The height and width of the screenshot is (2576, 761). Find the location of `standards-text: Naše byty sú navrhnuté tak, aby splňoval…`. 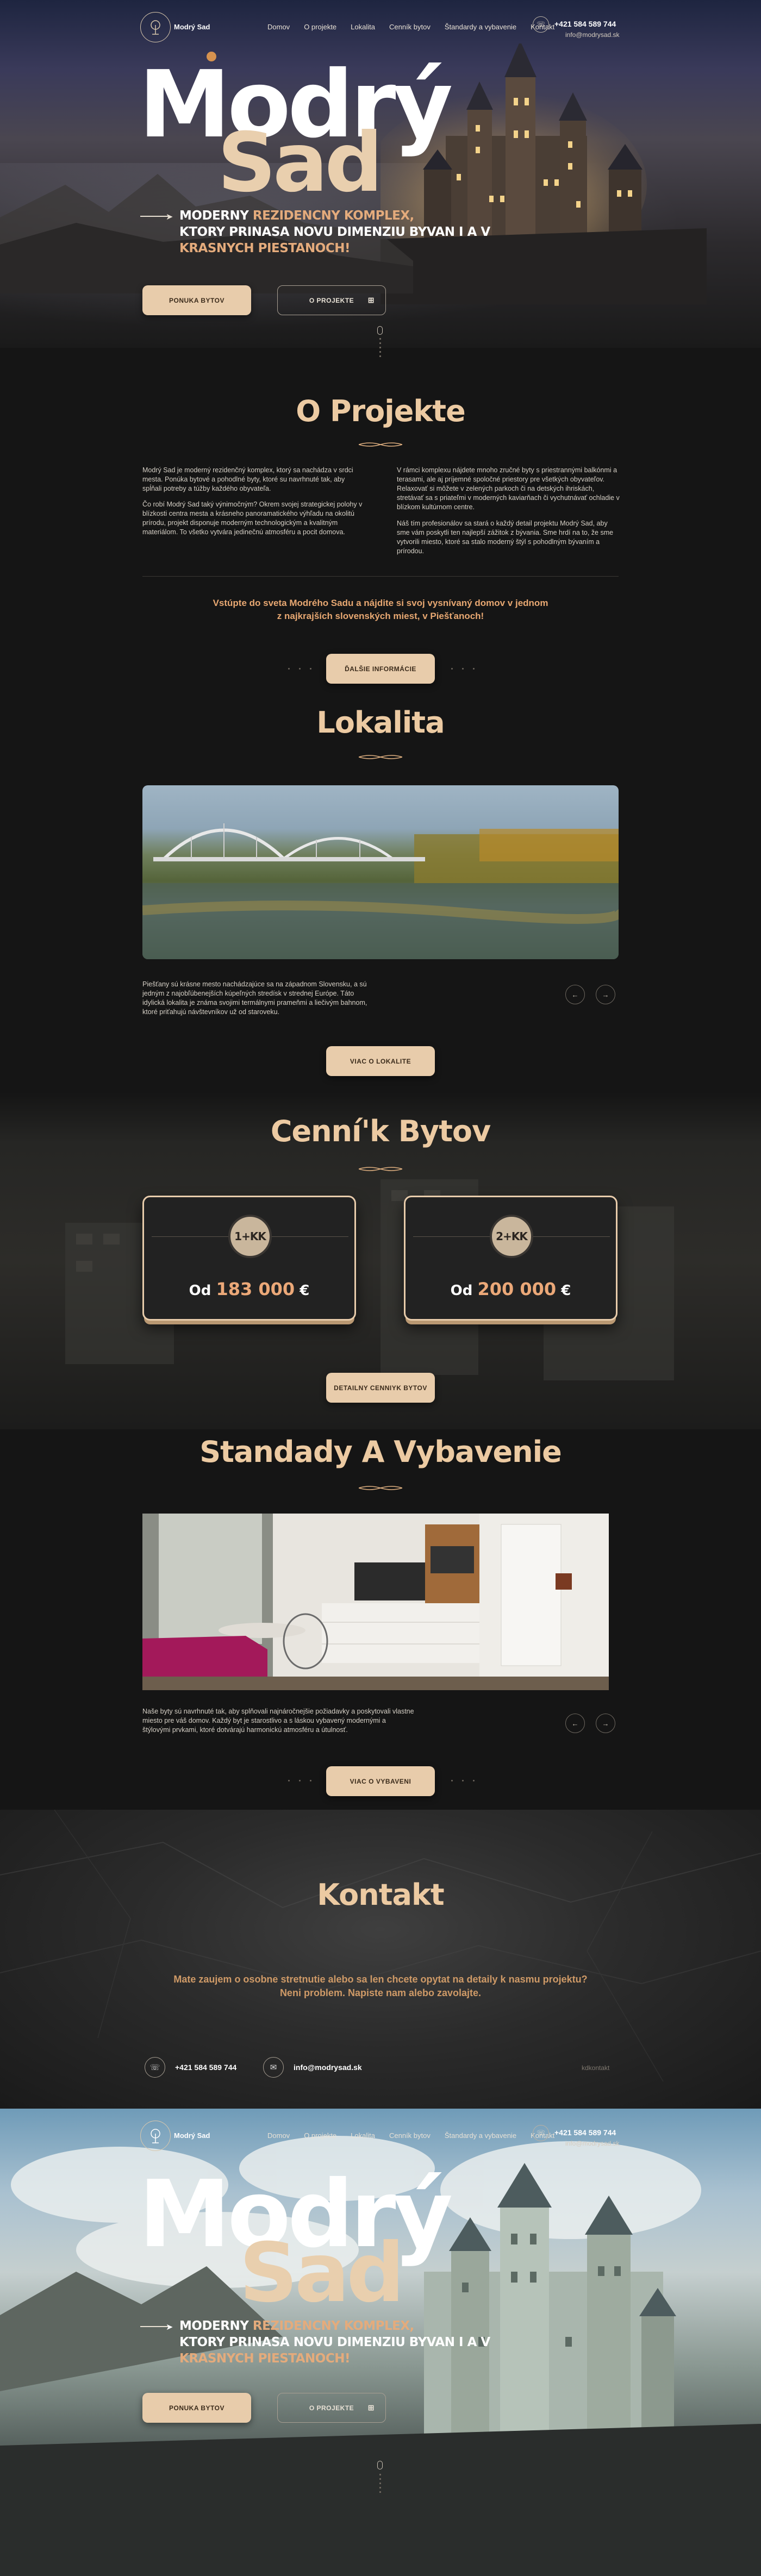

standards-text: Naše byty sú navrhnuté tak, aby splňoval… is located at coordinates (278, 1721).